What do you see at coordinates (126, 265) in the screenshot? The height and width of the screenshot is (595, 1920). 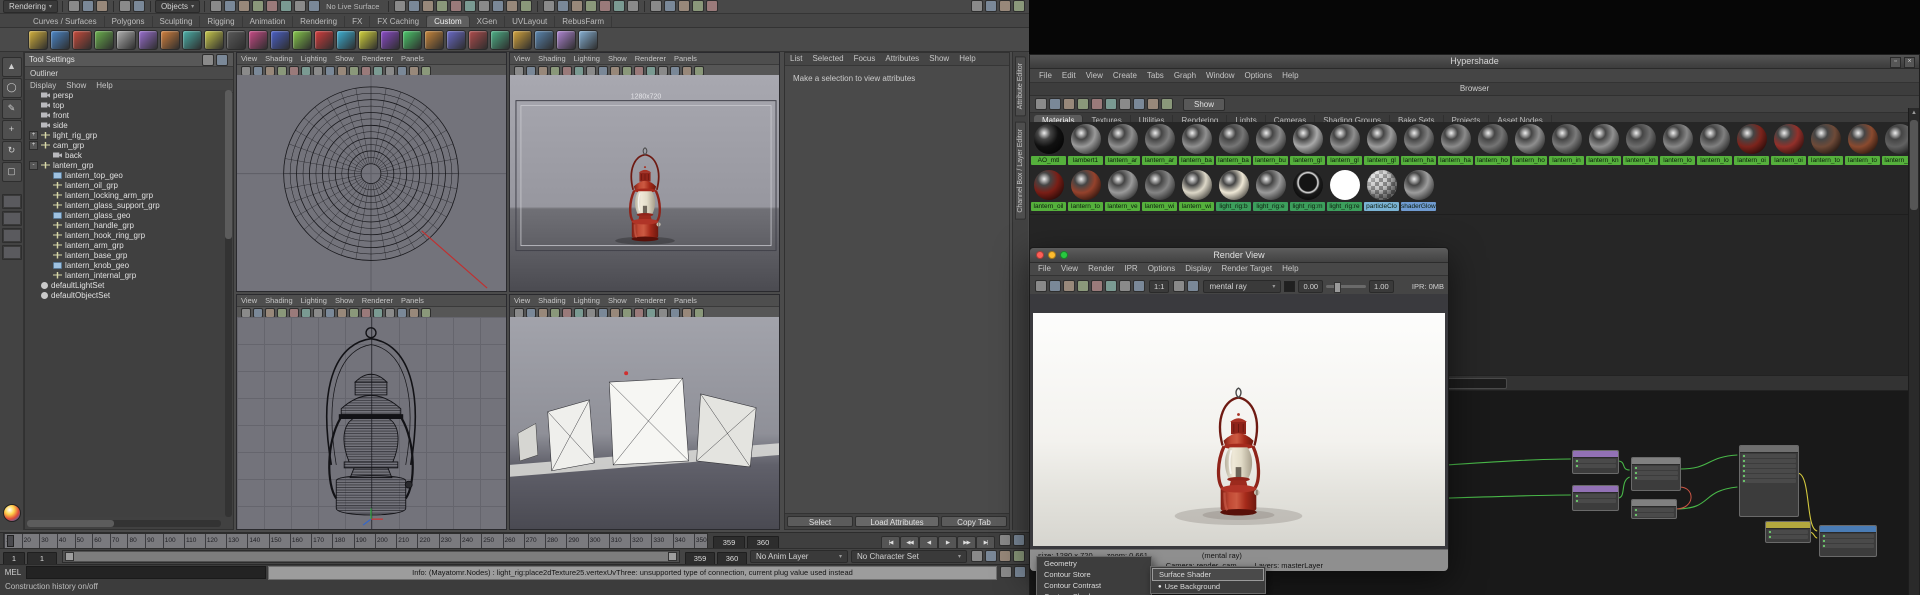 I see `outliner-item-lantern-knob-geo: lantern_knob_geo` at bounding box center [126, 265].